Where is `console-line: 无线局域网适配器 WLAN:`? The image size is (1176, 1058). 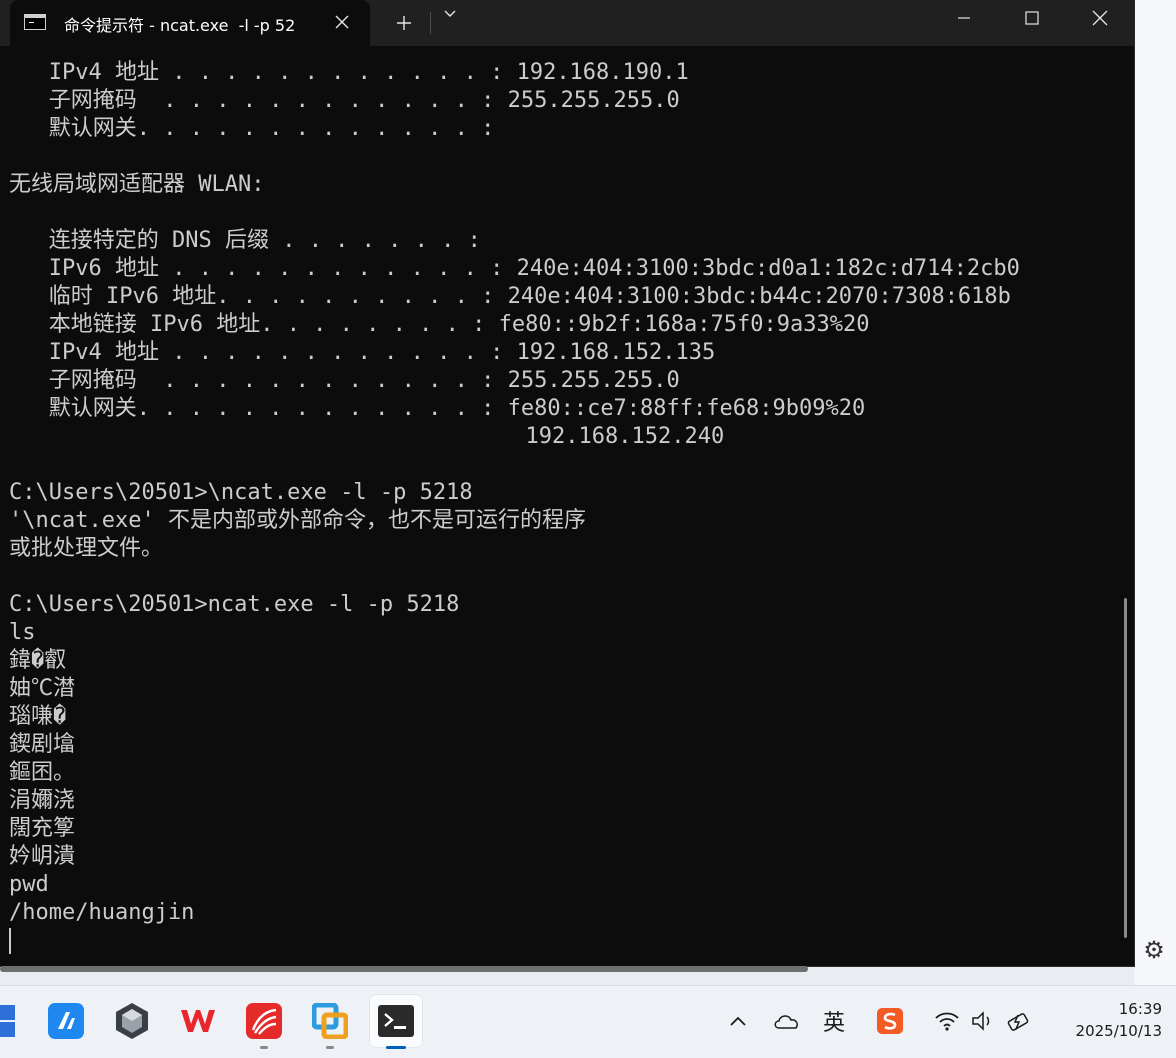 console-line: 无线局域网适配器 WLAN: is located at coordinates (137, 184).